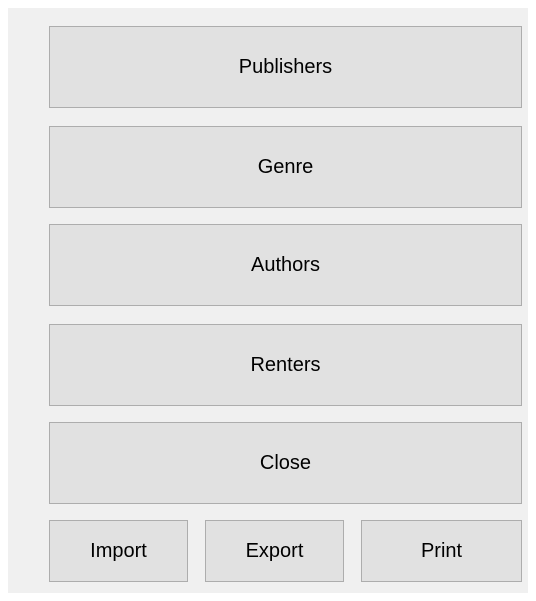 This screenshot has height=601, width=536. I want to click on authors-button: Authors, so click(285, 265).